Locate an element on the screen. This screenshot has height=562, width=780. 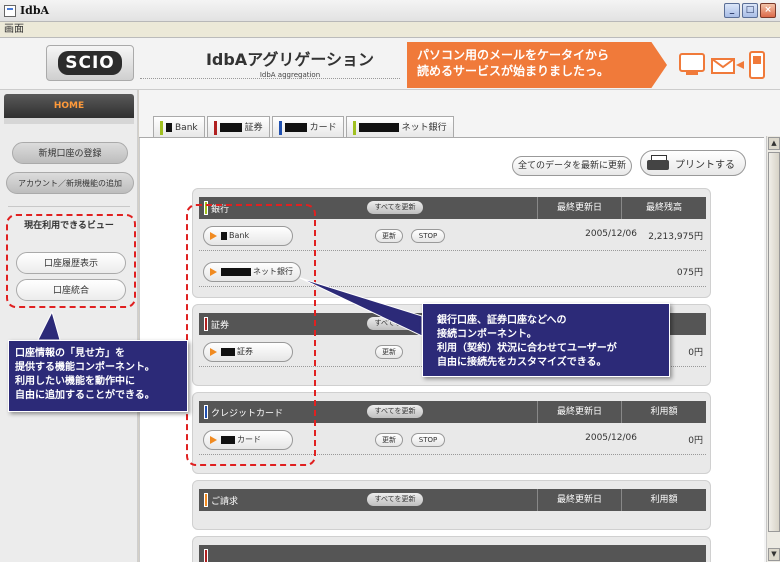
balance-amount: 075円 is located at coordinates (689, 273).